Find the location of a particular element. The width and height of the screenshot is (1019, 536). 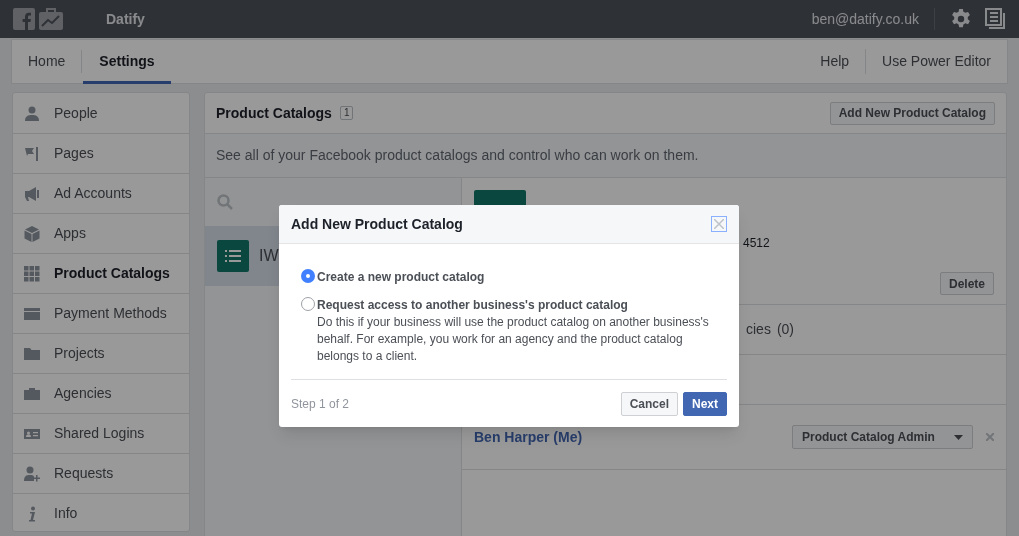

search-icon is located at coordinates (225, 202).